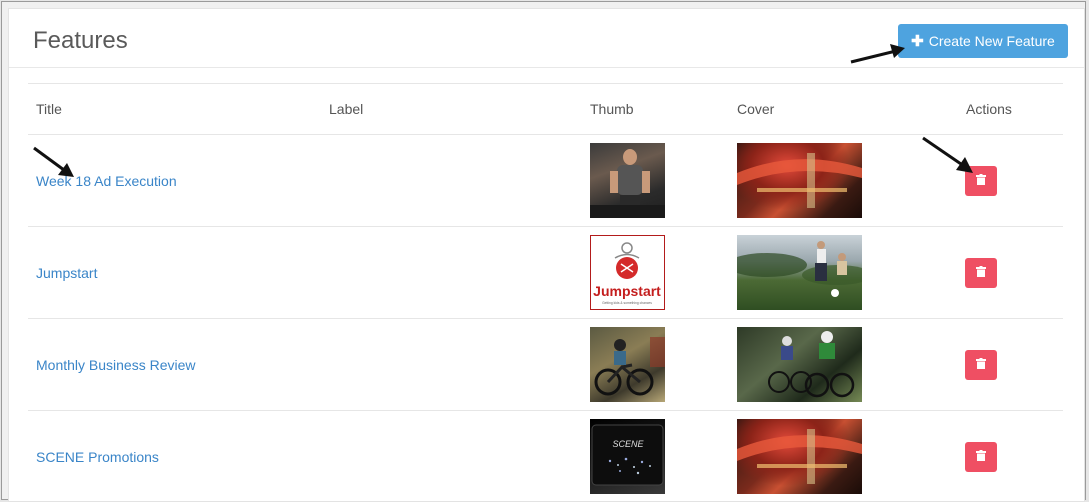 This screenshot has height=502, width=1089. Describe the element at coordinates (97, 457) in the screenshot. I see `feature-title-link: SCENE Promotions` at that location.